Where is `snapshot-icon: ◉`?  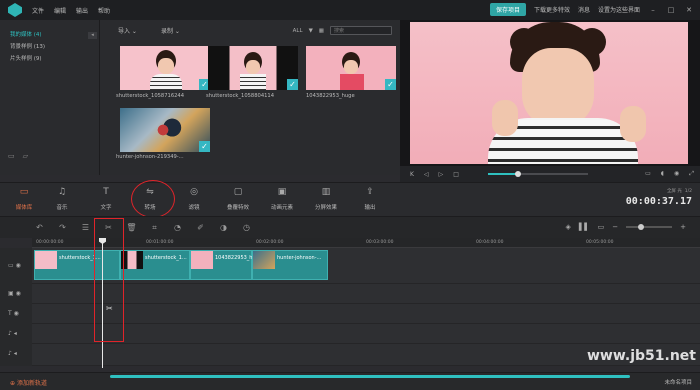
snapshot-icon: ◉ is located at coordinates (676, 174).